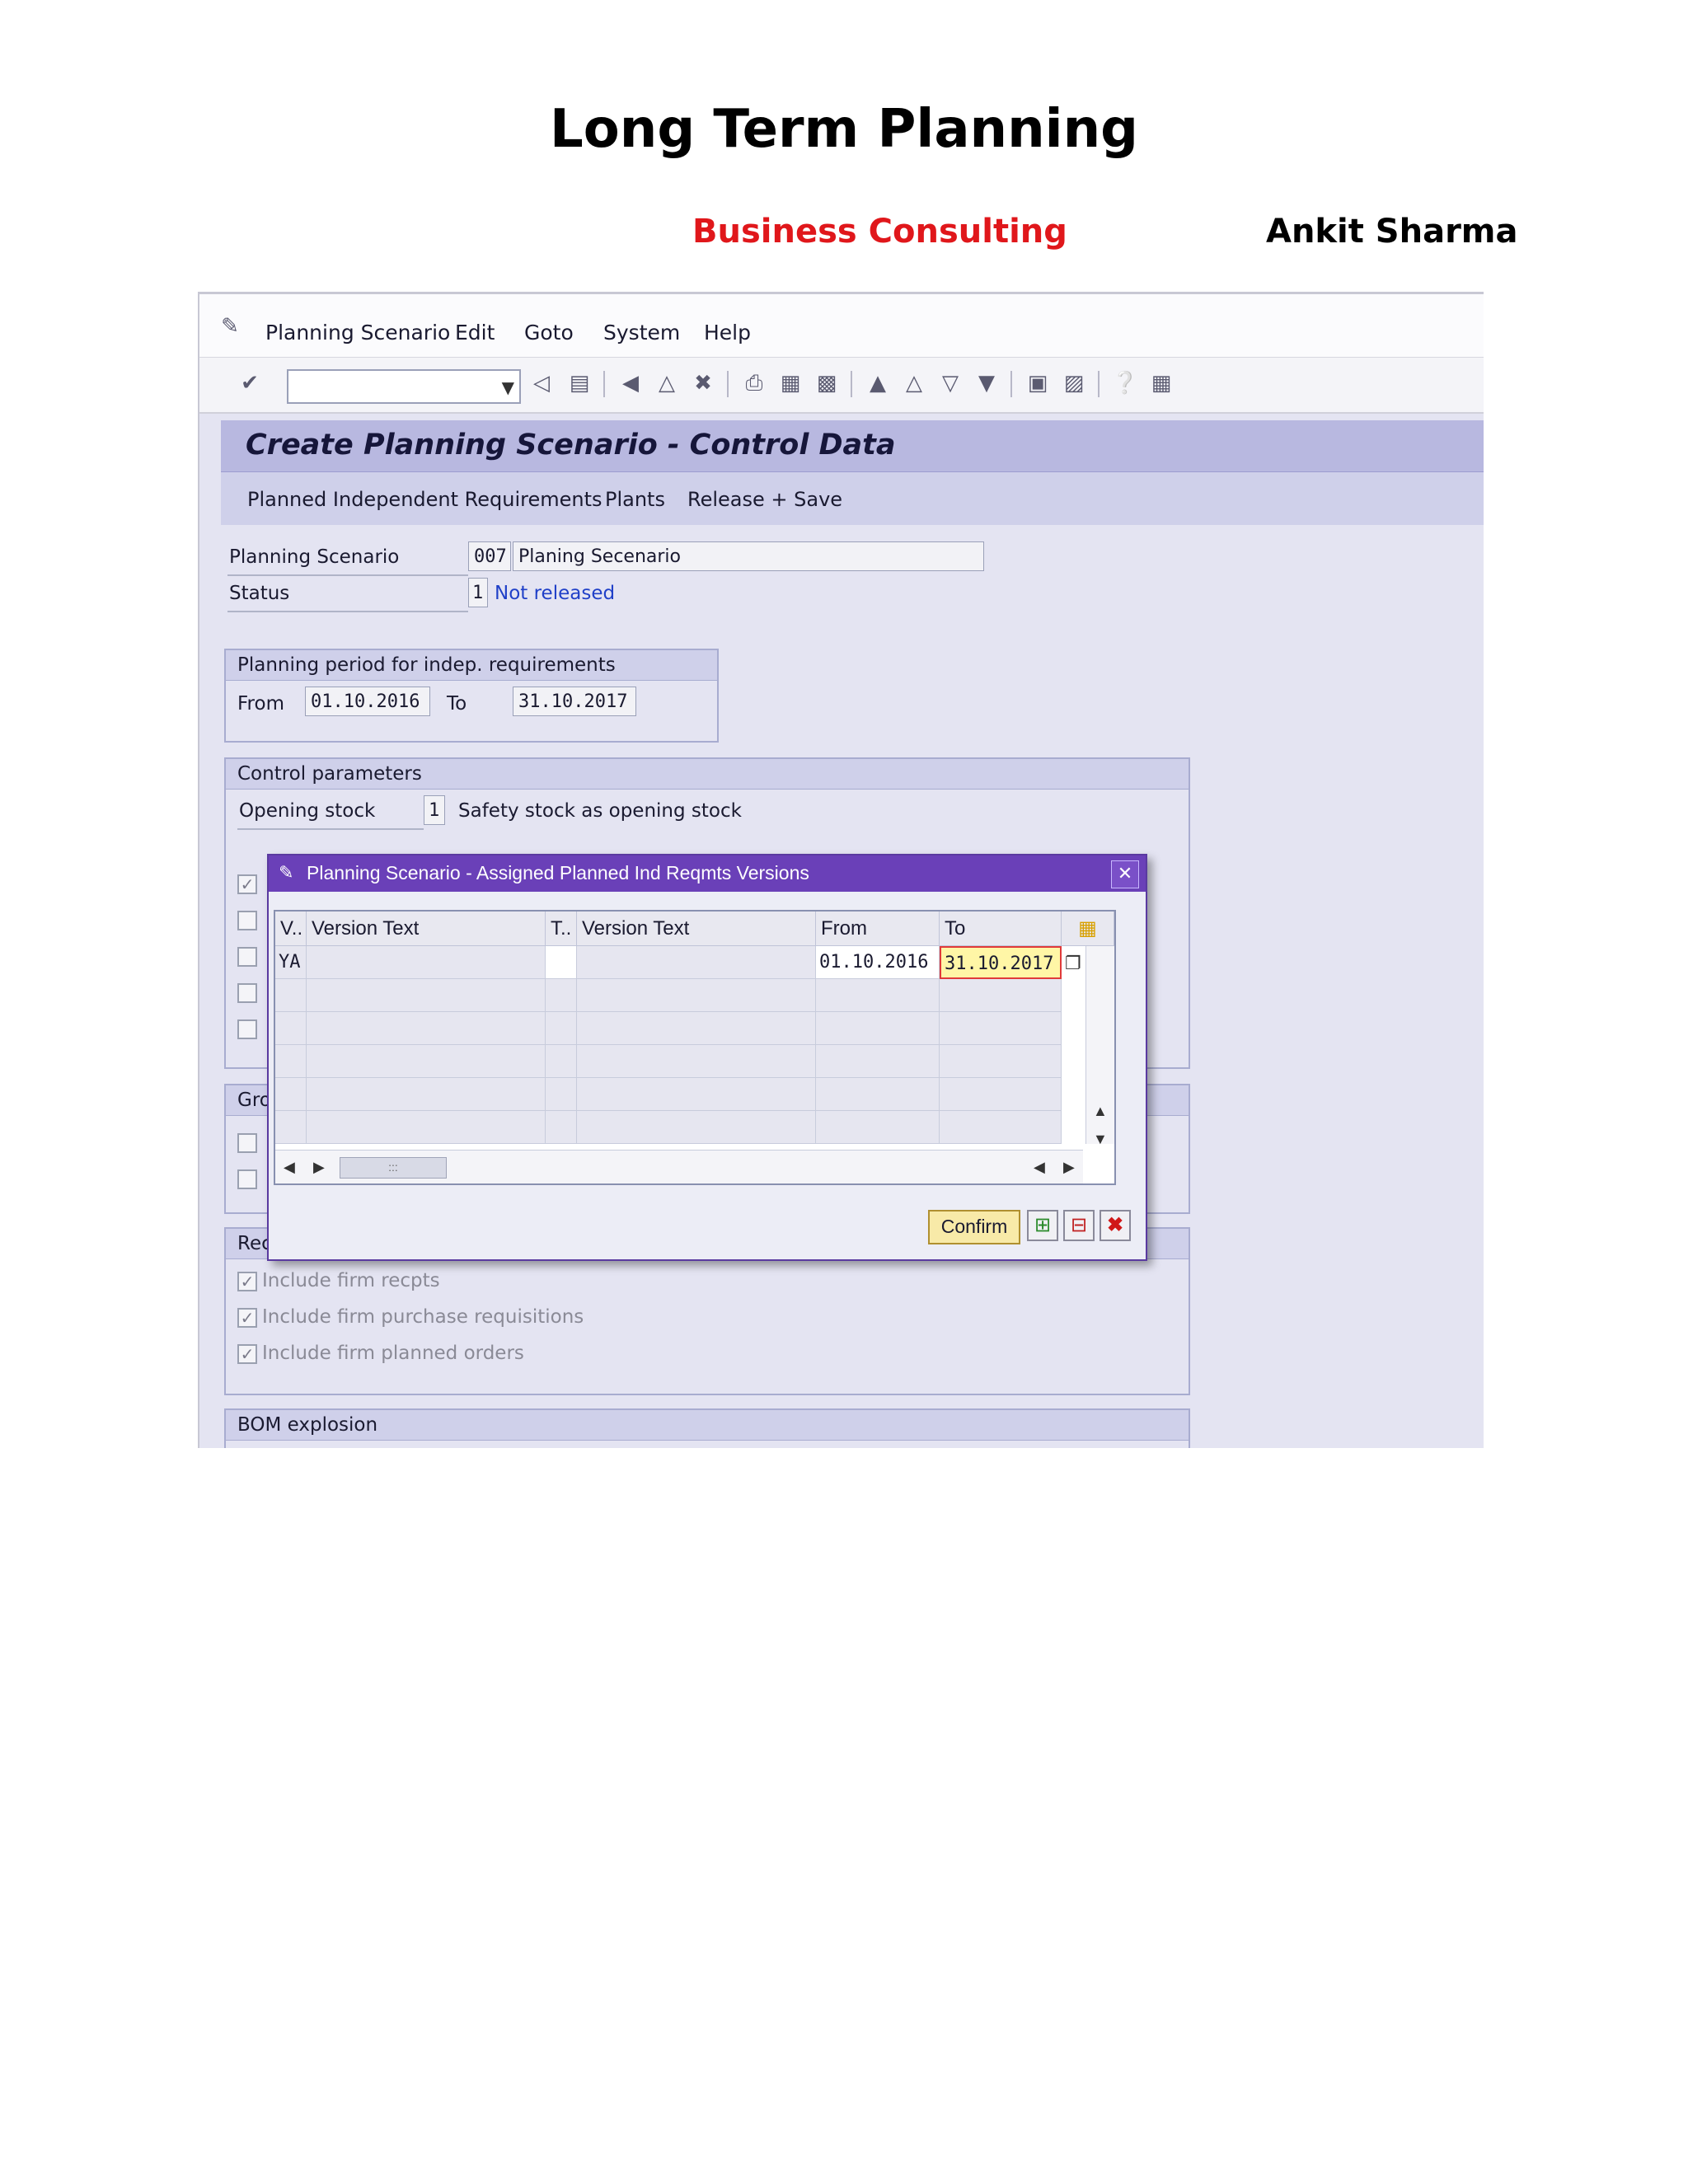 The image size is (1688, 2184). What do you see at coordinates (1125, 874) in the screenshot?
I see `dialog-close-icon: ✕` at bounding box center [1125, 874].